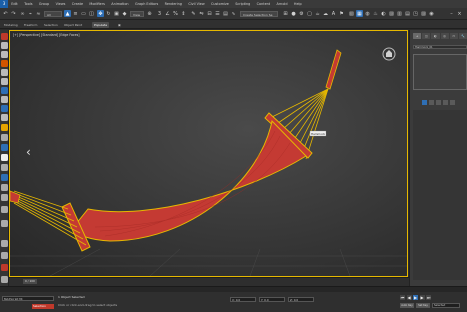 Image resolution: width=467 pixels, height=312 pixels. Describe the element at coordinates (4, 117) in the screenshot. I see `freeze-icon` at that location.